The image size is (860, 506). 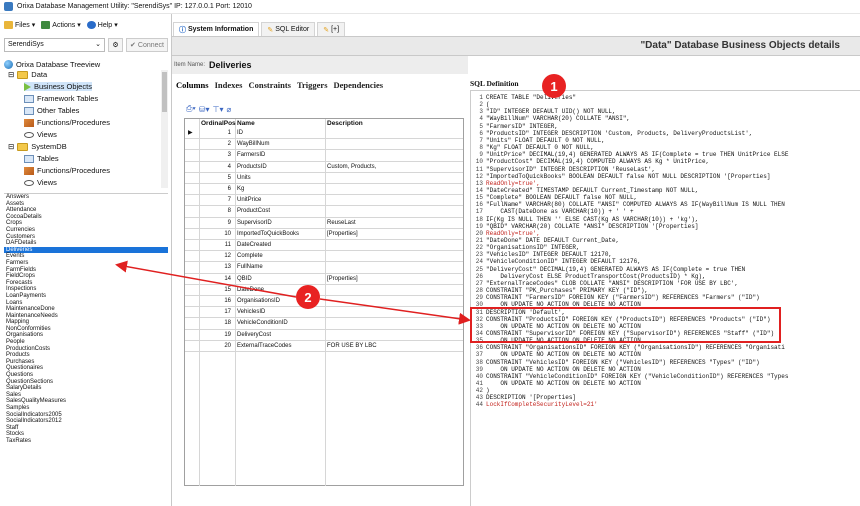 I want to click on column-header-ordinalpos: OrdinalPos, so click(x=218, y=123).